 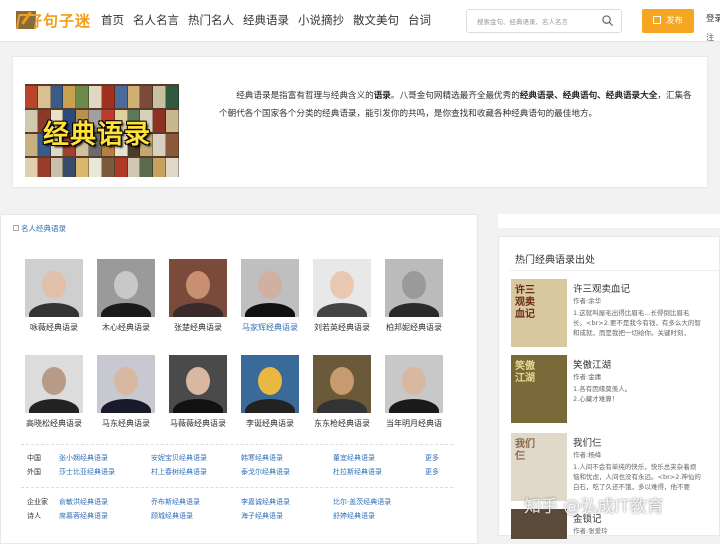 I want to click on person-card: 刘若英经典语录, so click(x=342, y=296).